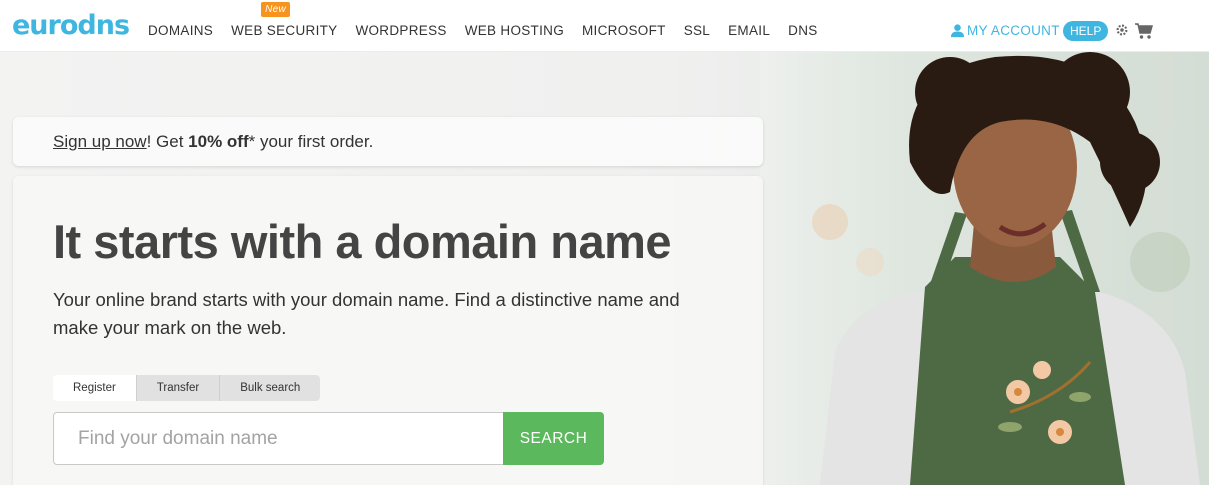 The height and width of the screenshot is (485, 1209). Describe the element at coordinates (100, 141) in the screenshot. I see `sign-up-link: Sign up now` at that location.